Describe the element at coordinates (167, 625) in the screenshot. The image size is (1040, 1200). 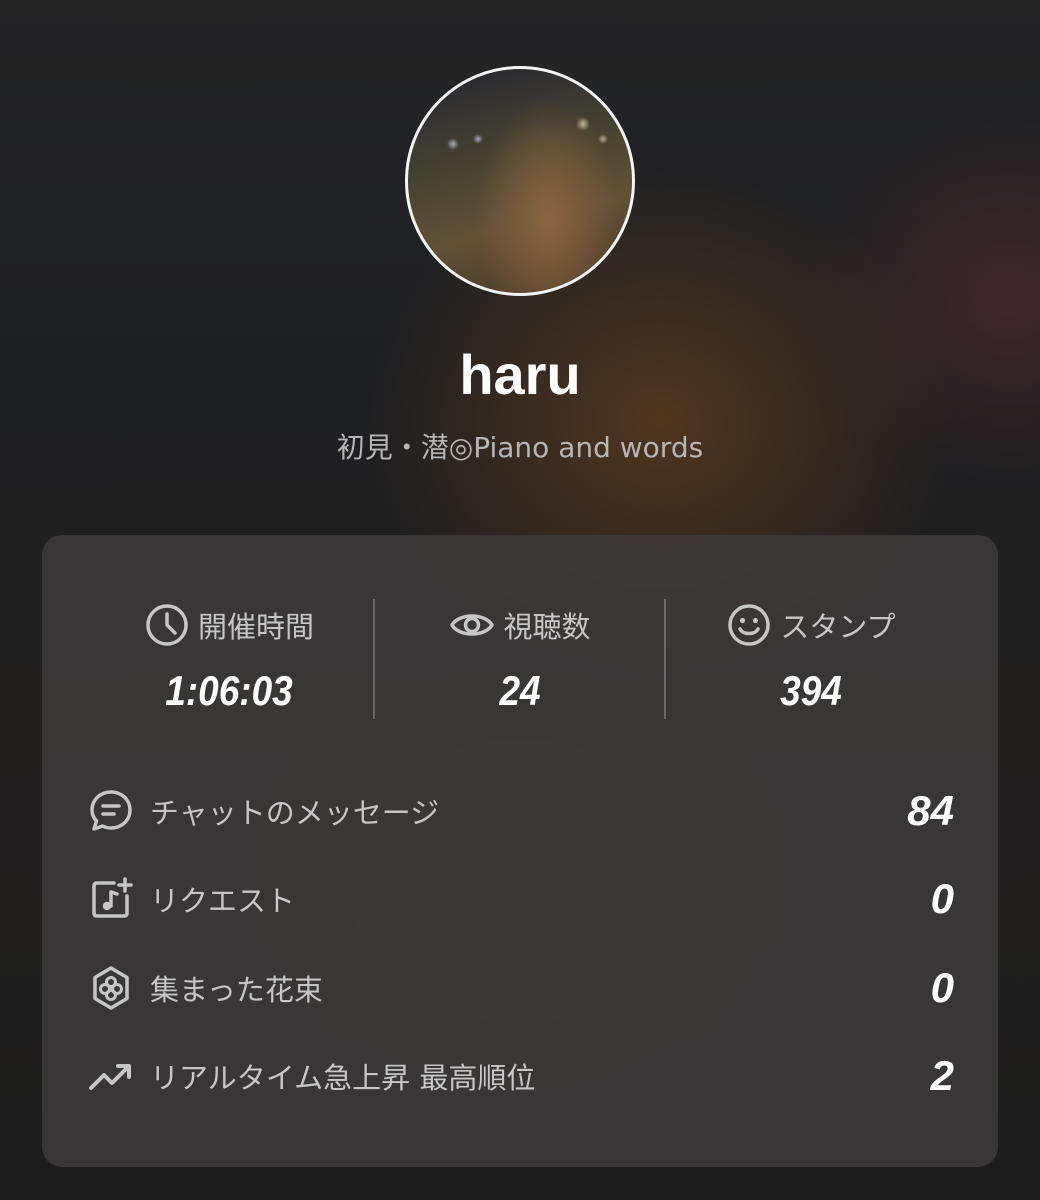
I see `clock-icon` at that location.